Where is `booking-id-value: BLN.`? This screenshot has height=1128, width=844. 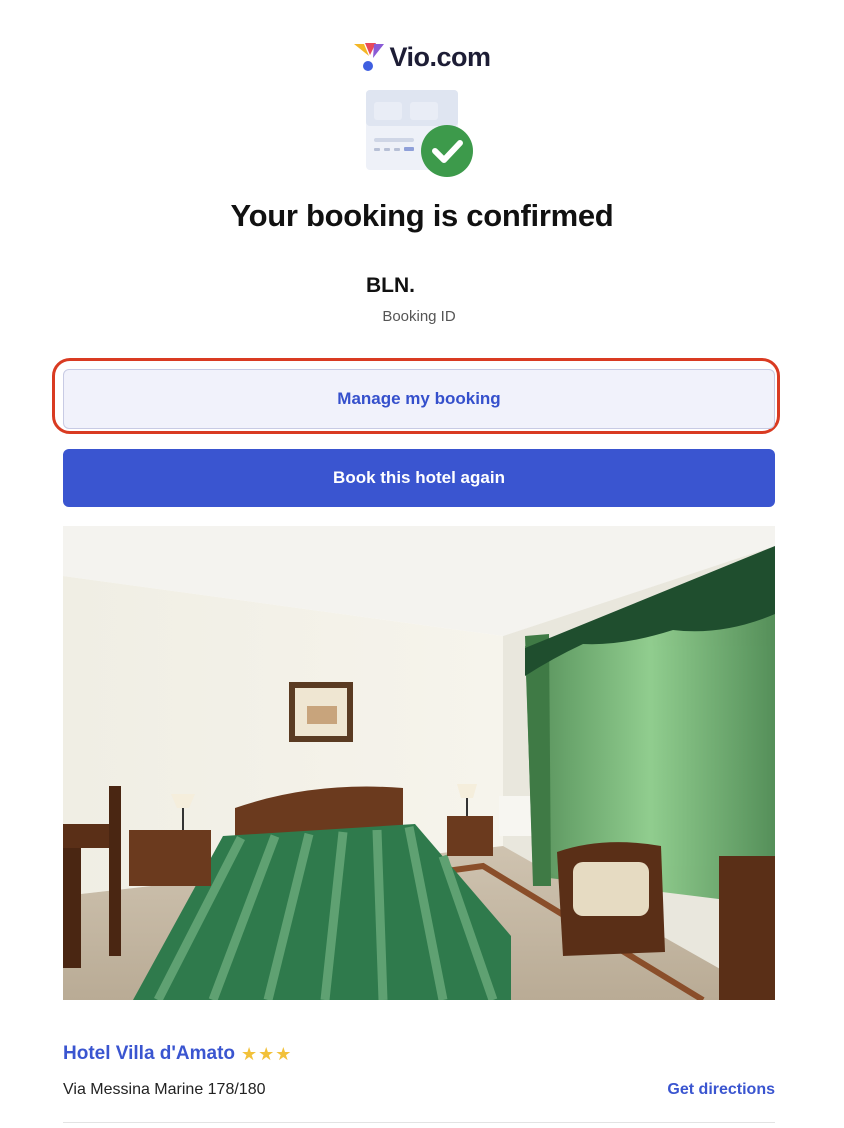
booking-id-value: BLN. is located at coordinates (390, 285).